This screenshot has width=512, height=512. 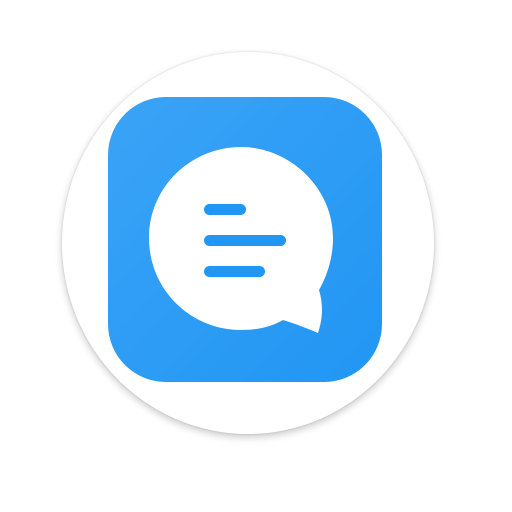 What do you see at coordinates (245, 240) in the screenshot?
I see `message-line-long` at bounding box center [245, 240].